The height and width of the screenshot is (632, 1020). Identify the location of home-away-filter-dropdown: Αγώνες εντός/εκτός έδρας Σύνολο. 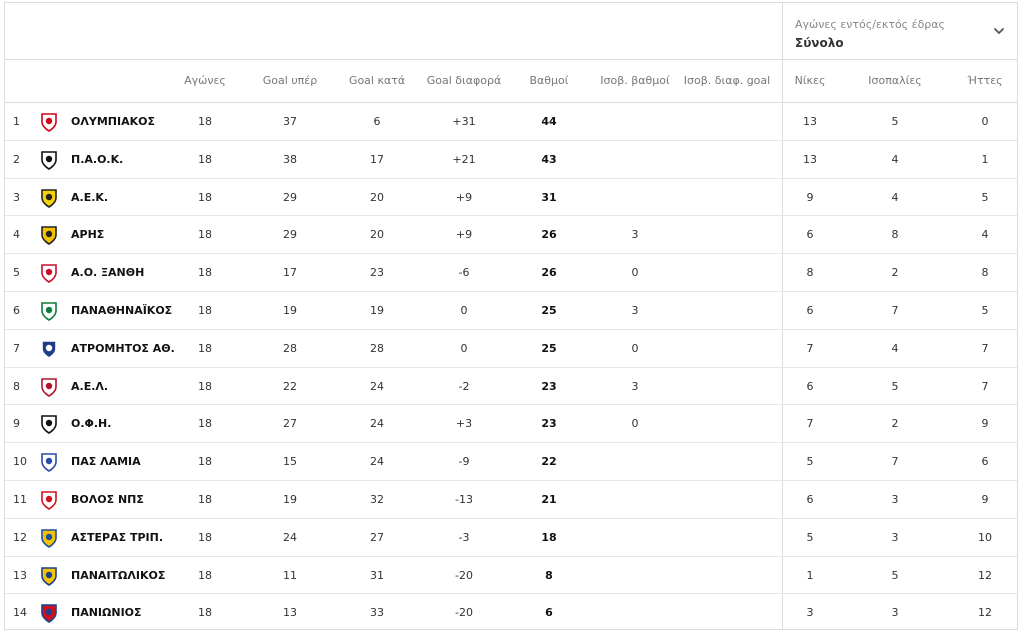
(901, 31).